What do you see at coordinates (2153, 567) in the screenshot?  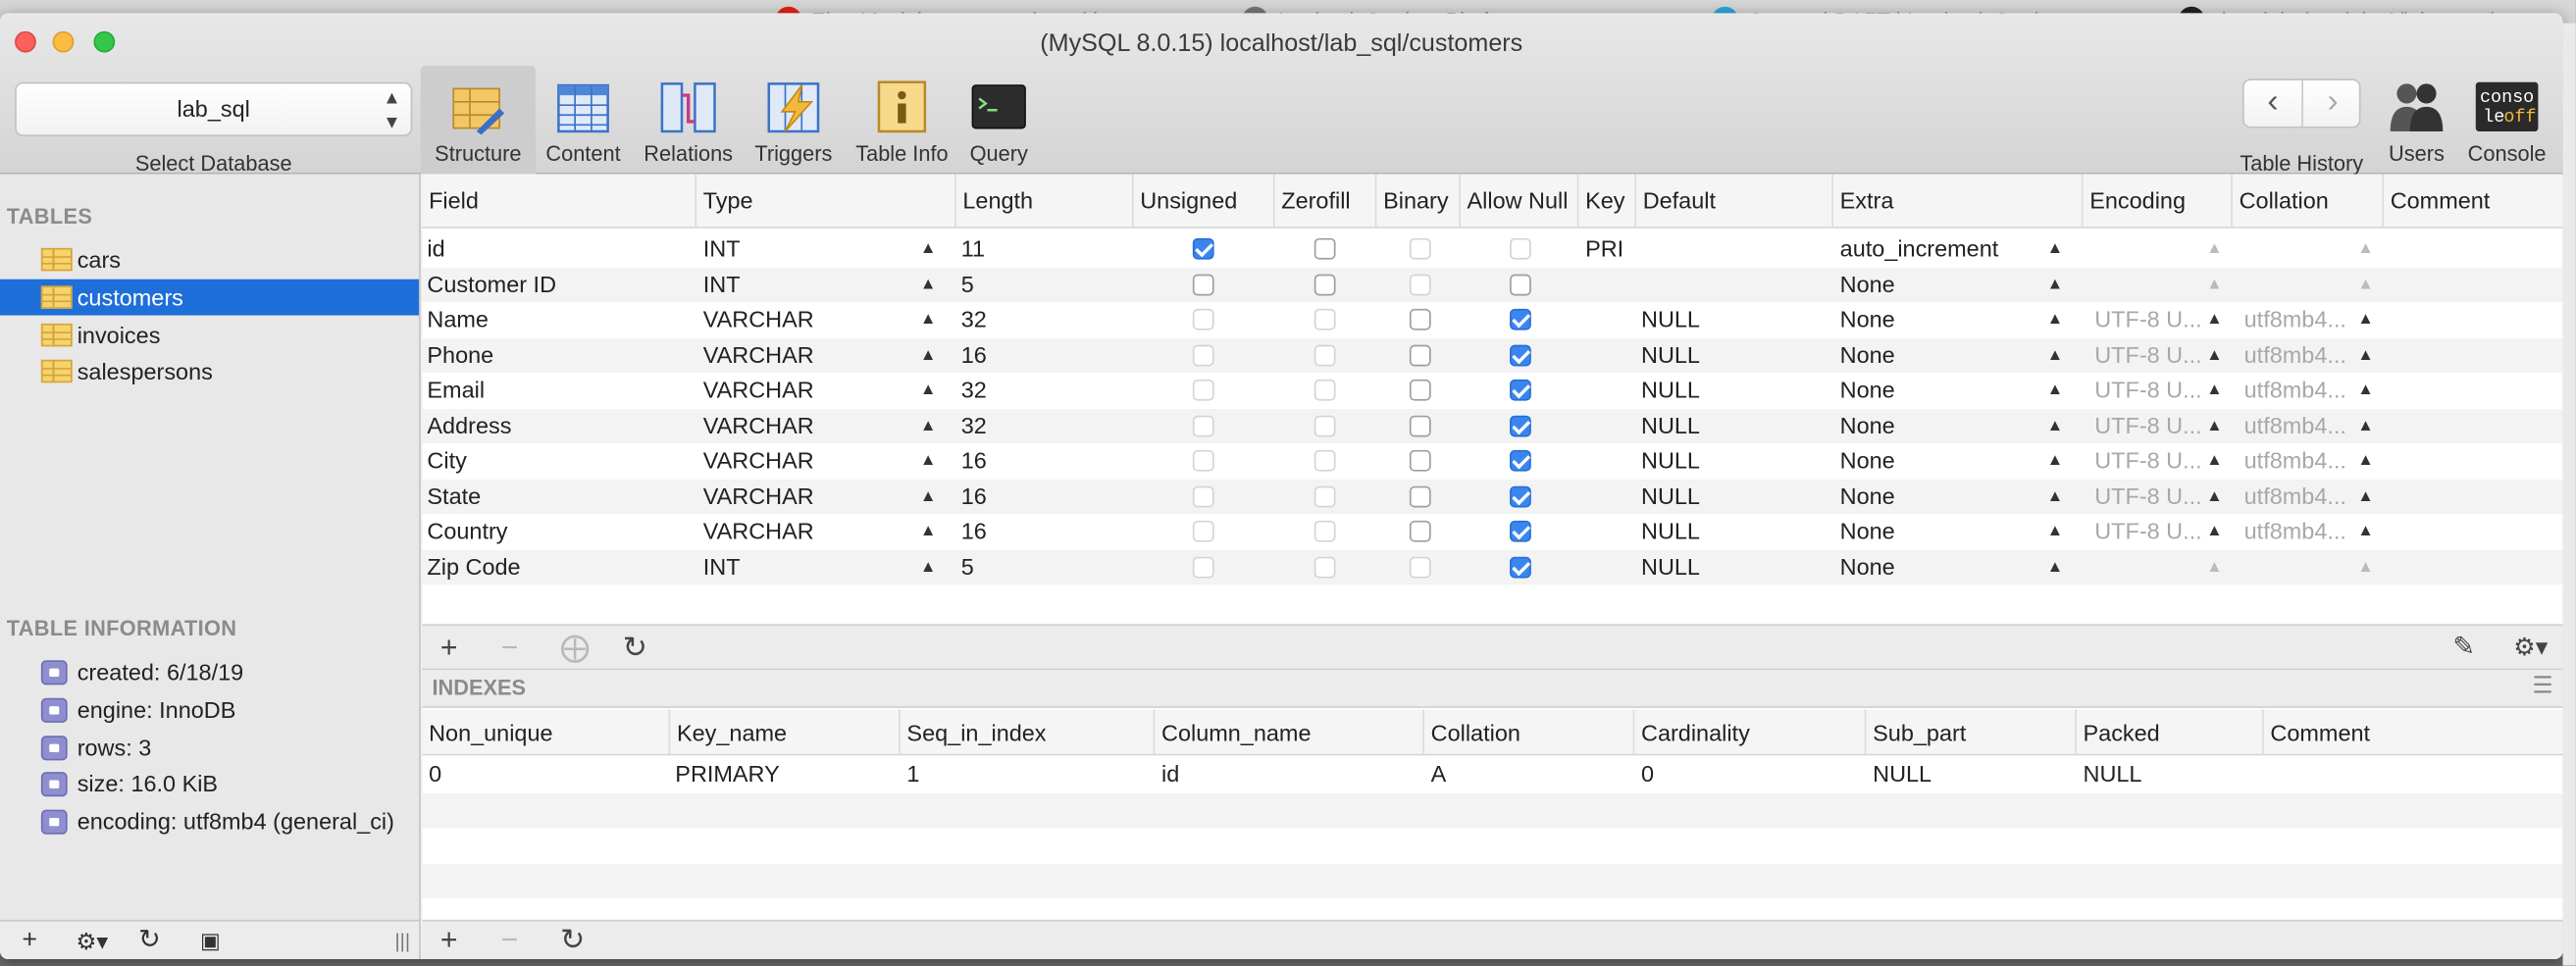 I see `encoding-cell` at bounding box center [2153, 567].